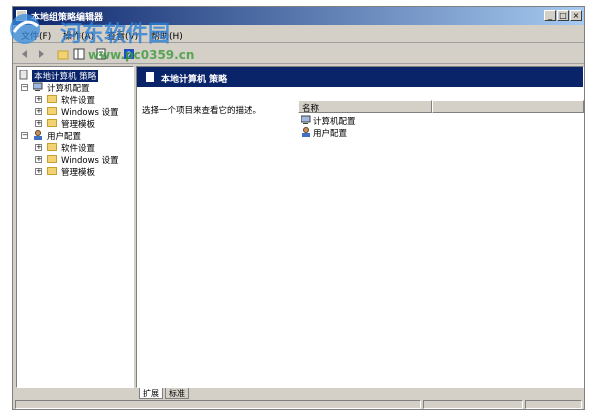  What do you see at coordinates (550, 15) in the screenshot?
I see `minimize-button: _` at bounding box center [550, 15].